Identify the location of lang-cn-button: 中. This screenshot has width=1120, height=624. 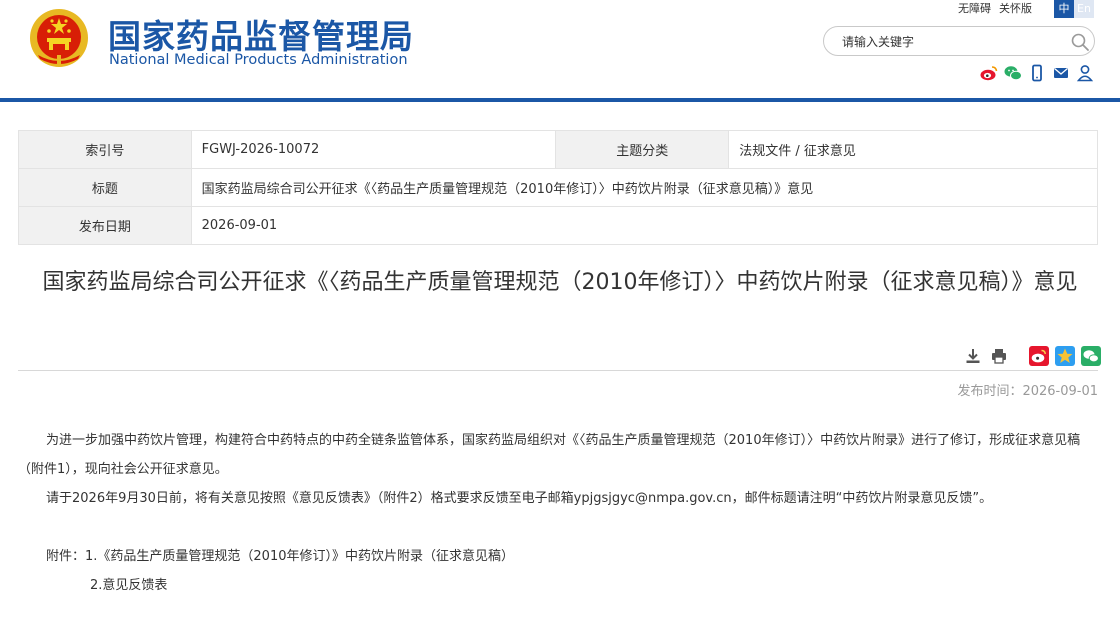
(1064, 9).